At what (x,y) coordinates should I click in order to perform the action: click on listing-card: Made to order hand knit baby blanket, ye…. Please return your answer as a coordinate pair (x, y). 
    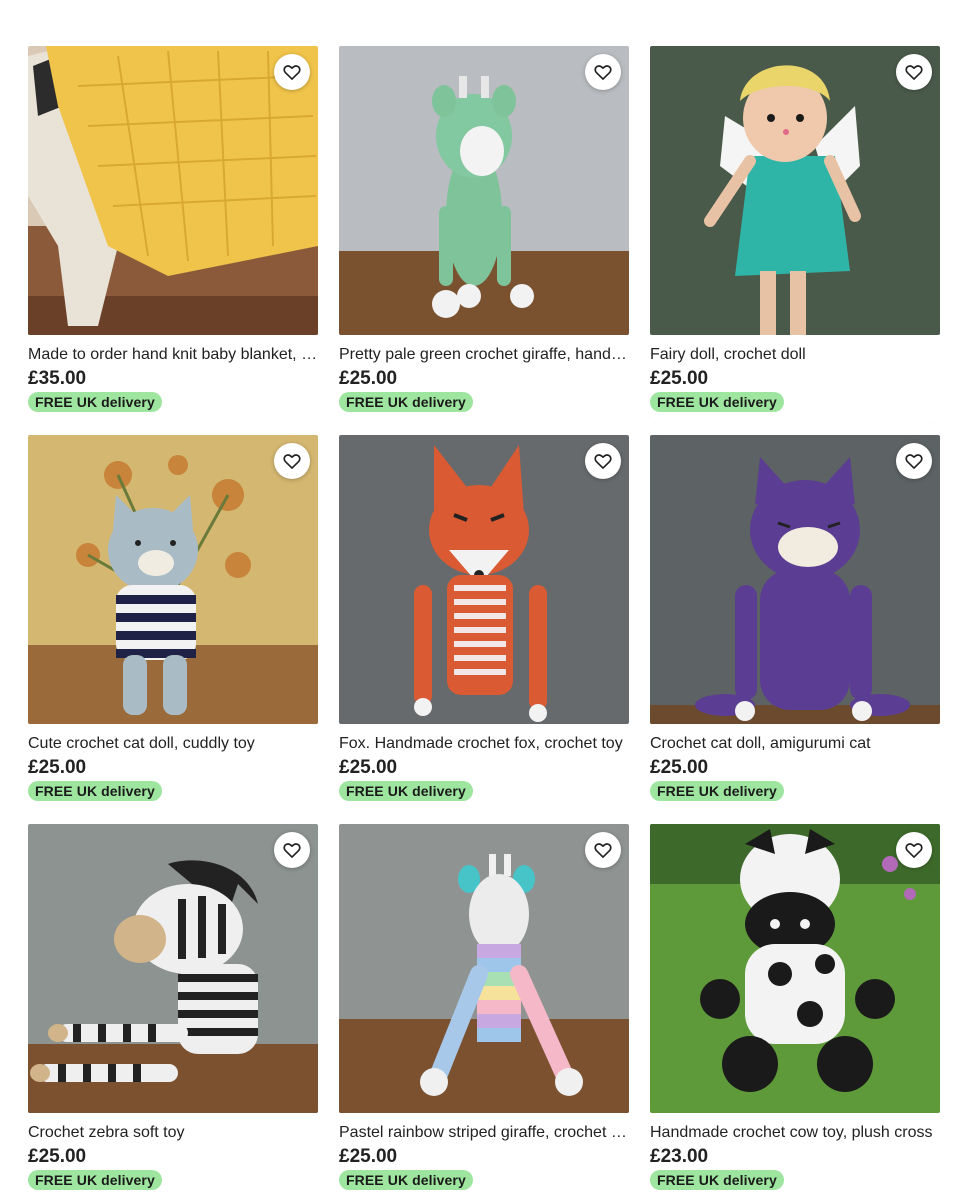
    Looking at the image, I should click on (173, 235).